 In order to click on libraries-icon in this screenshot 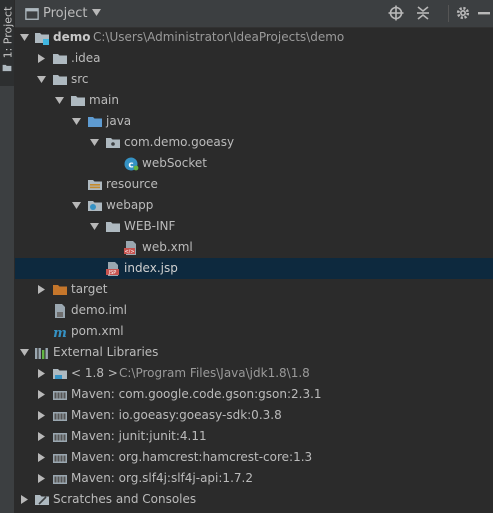, I will do `click(42, 353)`.